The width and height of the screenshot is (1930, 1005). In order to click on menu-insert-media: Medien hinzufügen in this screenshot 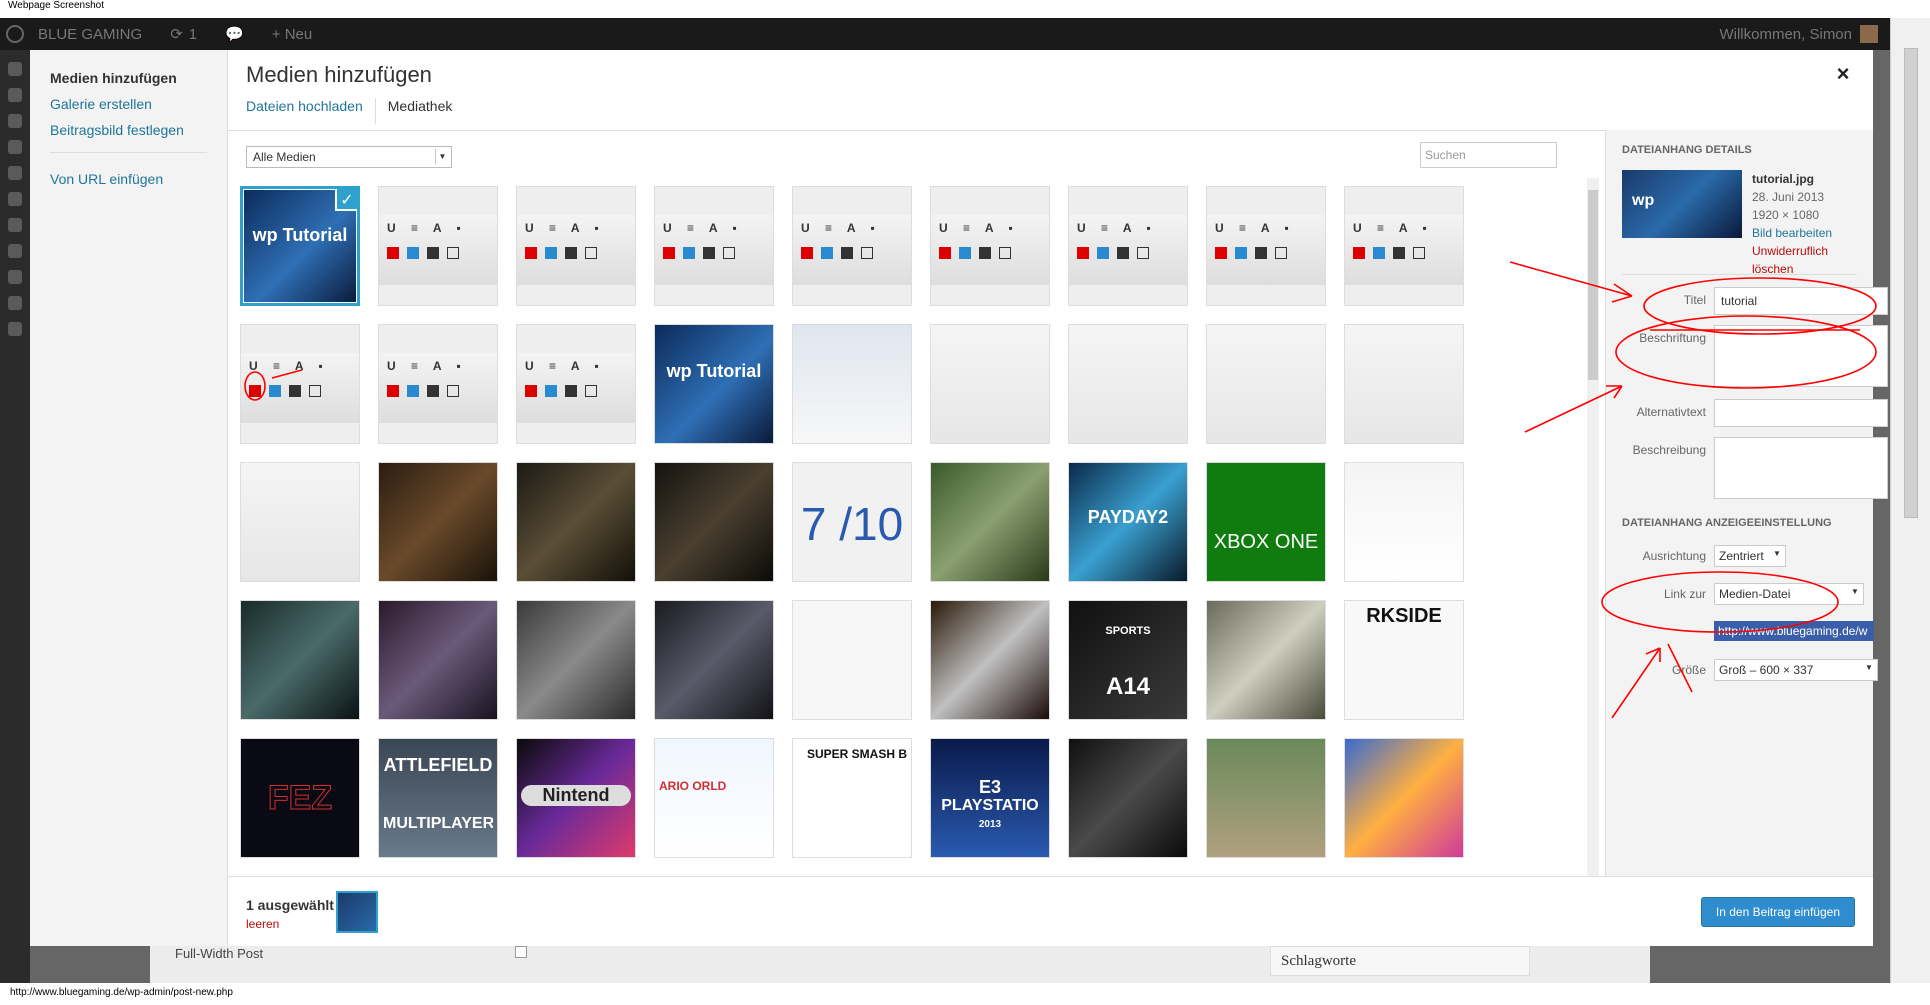, I will do `click(128, 78)`.